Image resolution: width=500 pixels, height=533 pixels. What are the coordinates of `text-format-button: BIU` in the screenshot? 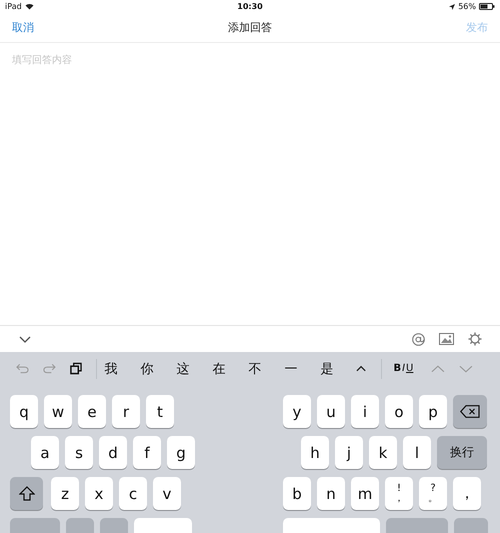 It's located at (403, 368).